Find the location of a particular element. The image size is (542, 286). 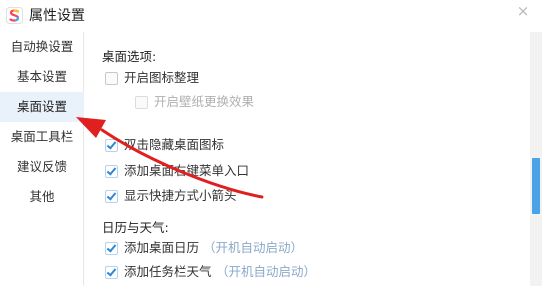

sidebar-item-other: 其他 is located at coordinates (42, 197).